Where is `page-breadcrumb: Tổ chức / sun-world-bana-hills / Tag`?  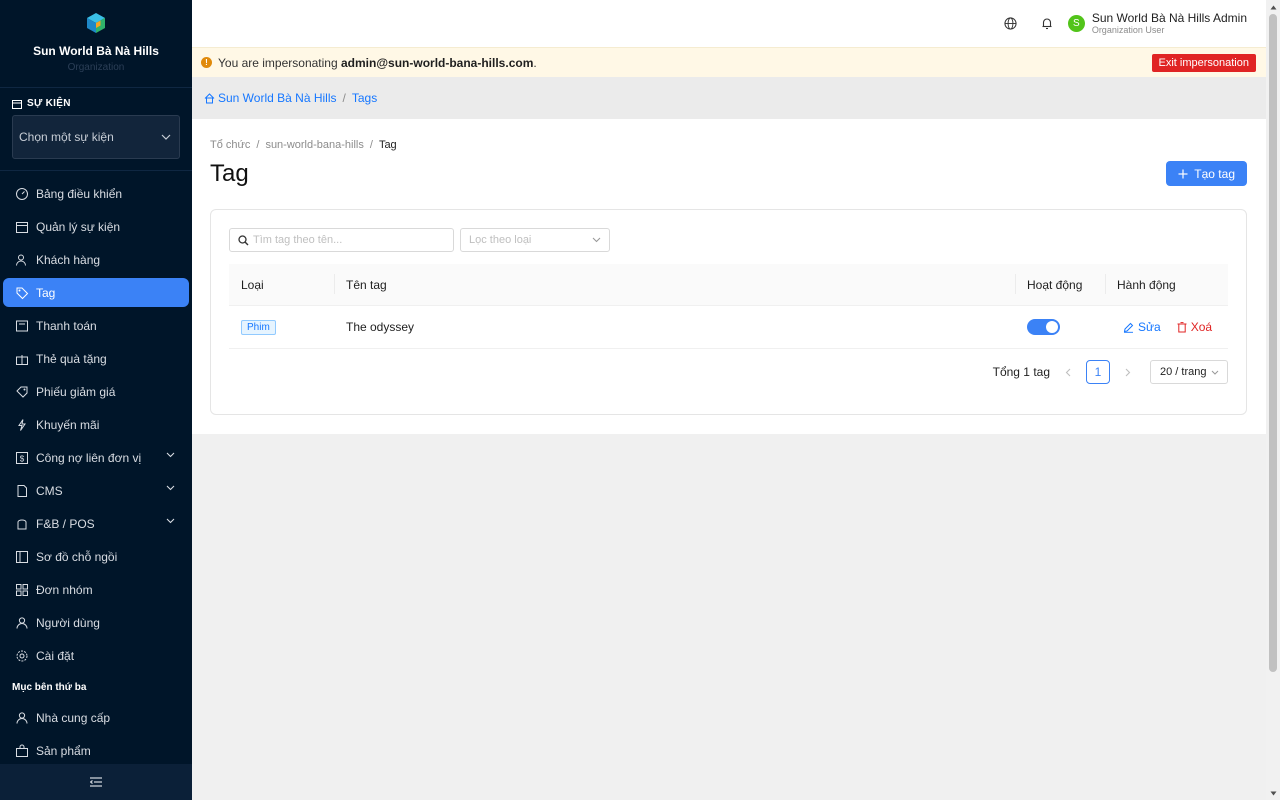
page-breadcrumb: Tổ chức / sun-world-bana-hills / Tag is located at coordinates (303, 145).